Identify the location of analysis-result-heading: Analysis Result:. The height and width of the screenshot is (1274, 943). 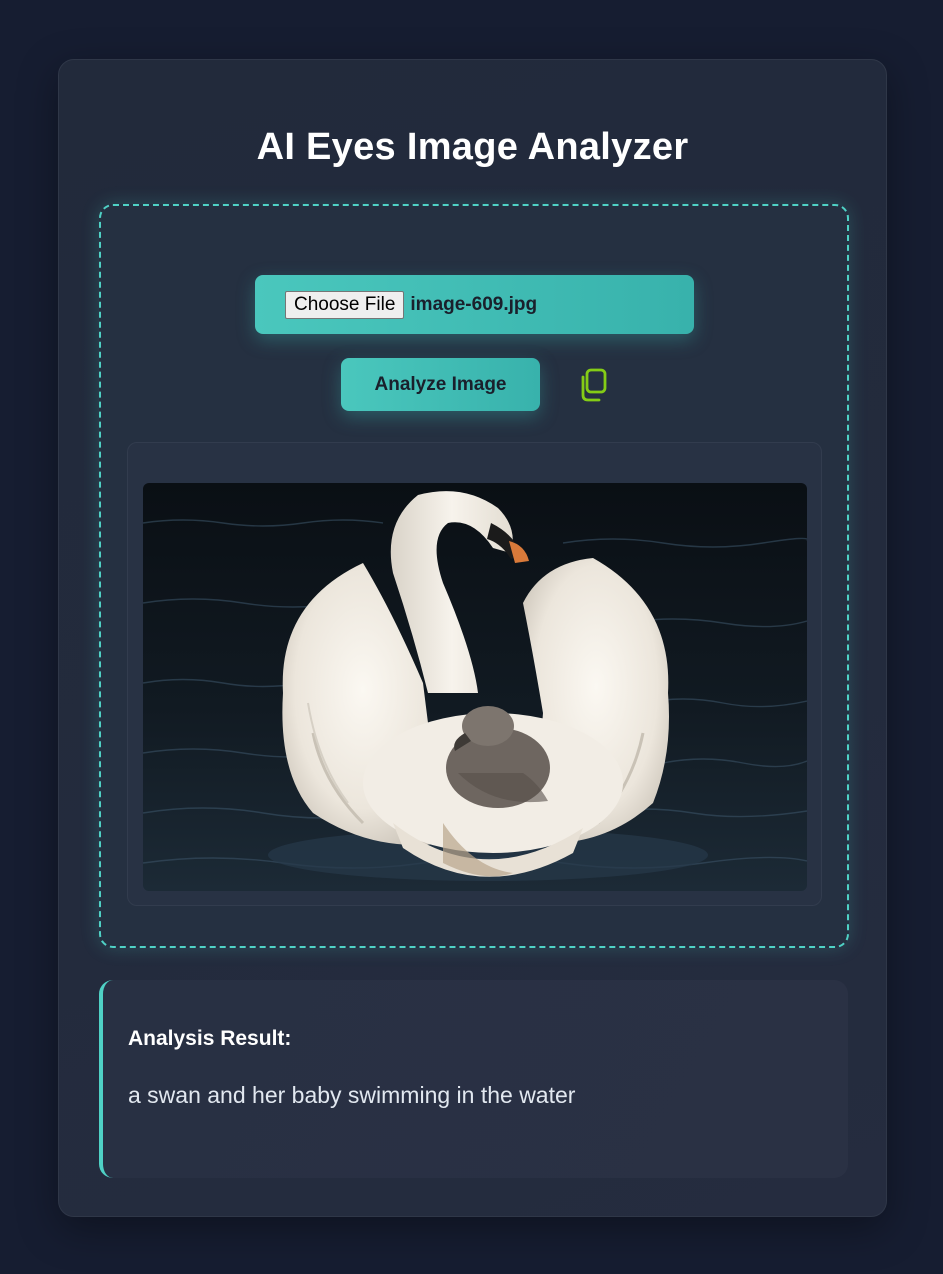
(210, 1038).